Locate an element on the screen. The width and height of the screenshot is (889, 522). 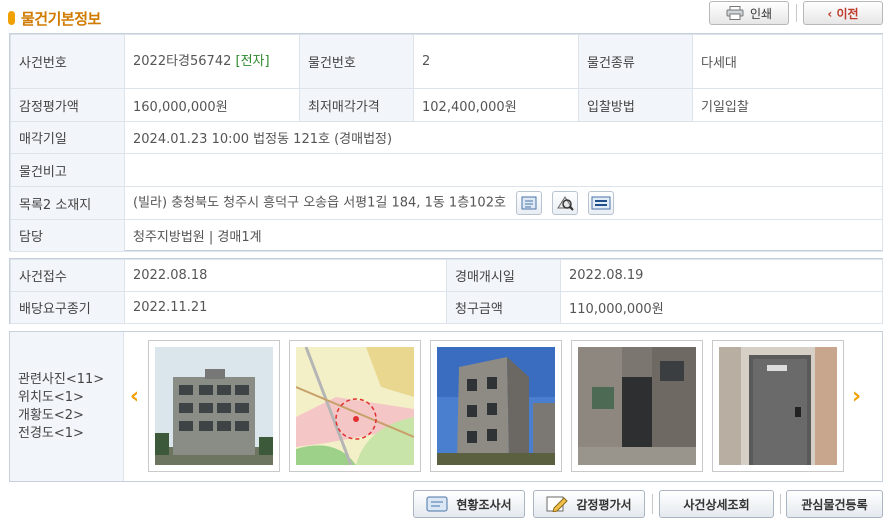
thumb-door is located at coordinates (778, 406).